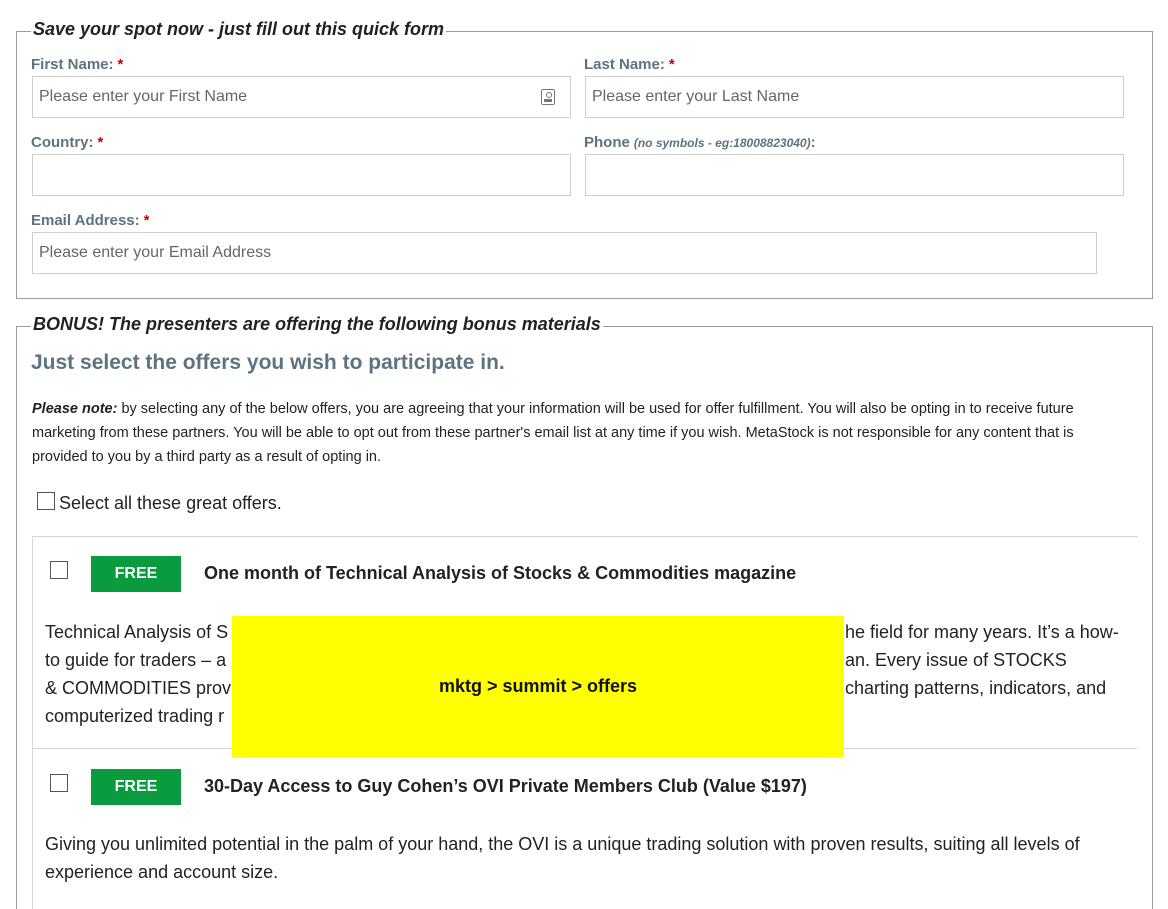  What do you see at coordinates (564, 253) in the screenshot?
I see `email-input` at bounding box center [564, 253].